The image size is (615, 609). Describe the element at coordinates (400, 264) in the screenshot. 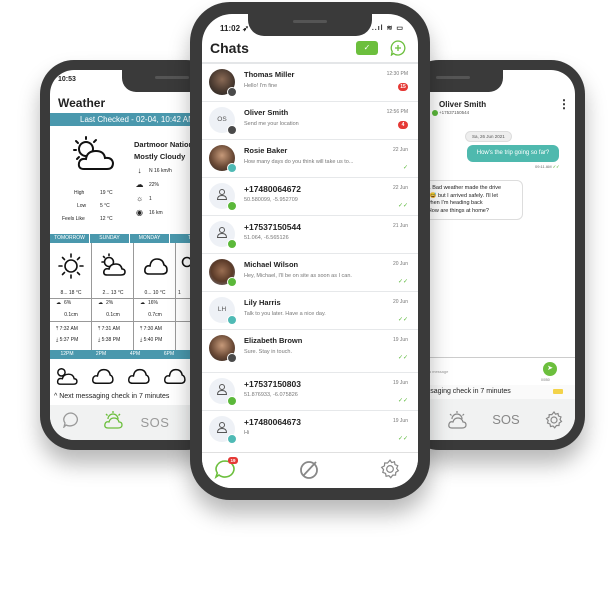

I see `chat-date: 20 Jun` at that location.